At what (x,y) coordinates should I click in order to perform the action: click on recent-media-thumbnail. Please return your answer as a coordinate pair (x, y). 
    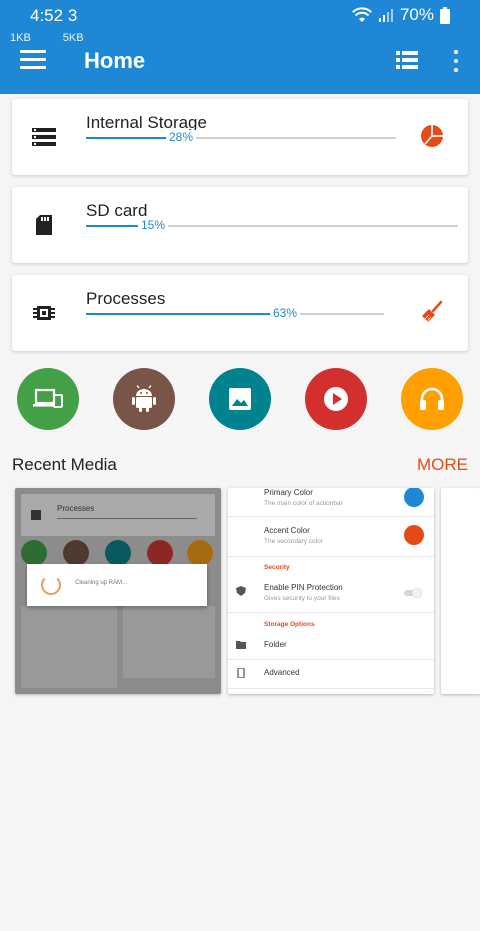
    Looking at the image, I should click on (460, 591).